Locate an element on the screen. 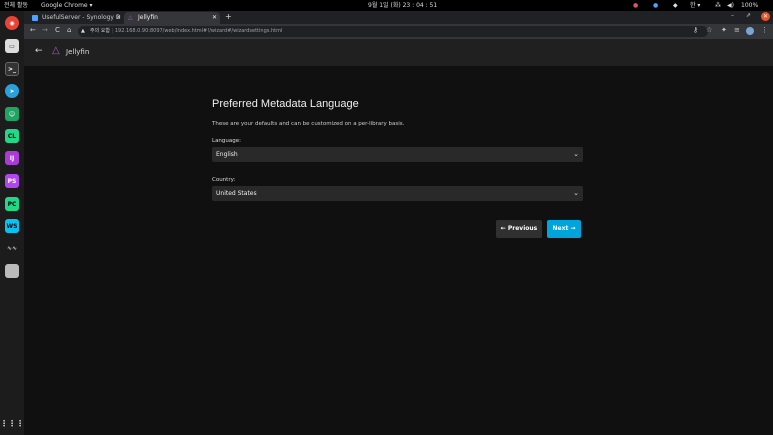 This screenshot has height=435, width=773. back-icon: ← is located at coordinates (33, 30).